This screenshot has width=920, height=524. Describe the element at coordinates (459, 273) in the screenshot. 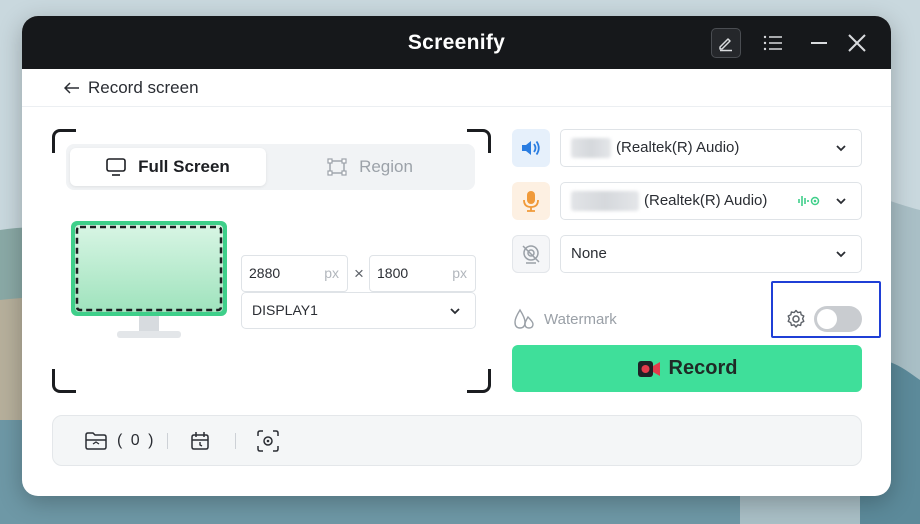

I see `height-unit: px` at that location.